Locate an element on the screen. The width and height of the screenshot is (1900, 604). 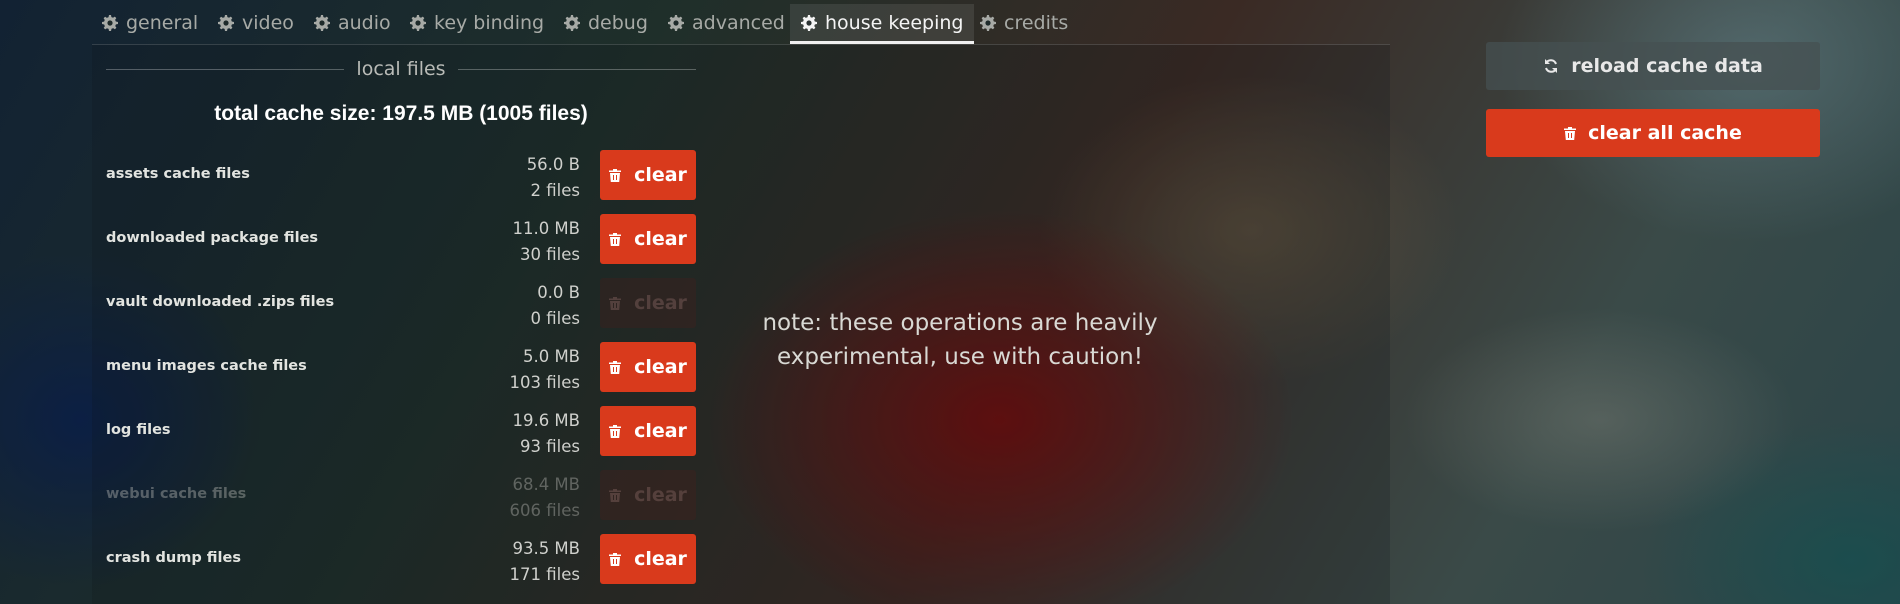
clear-downloaded-packages-button: clear is located at coordinates (648, 239).